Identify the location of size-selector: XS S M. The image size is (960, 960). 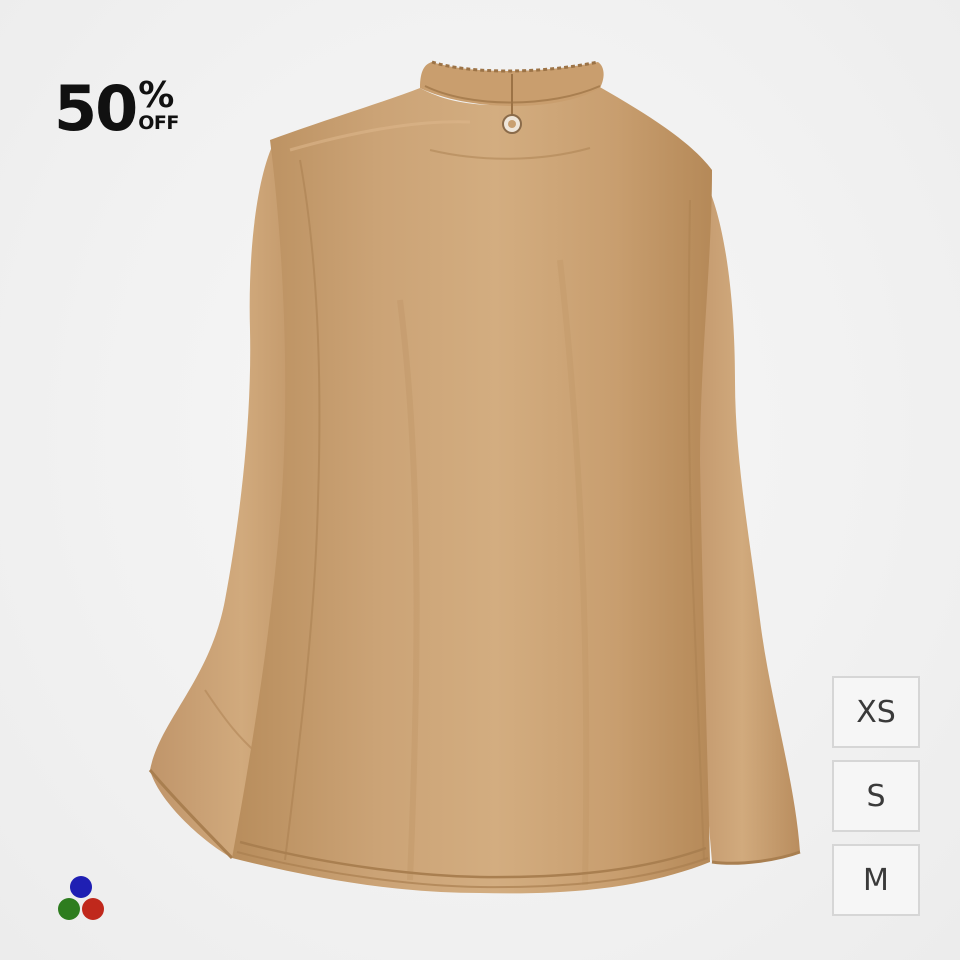
(876, 796).